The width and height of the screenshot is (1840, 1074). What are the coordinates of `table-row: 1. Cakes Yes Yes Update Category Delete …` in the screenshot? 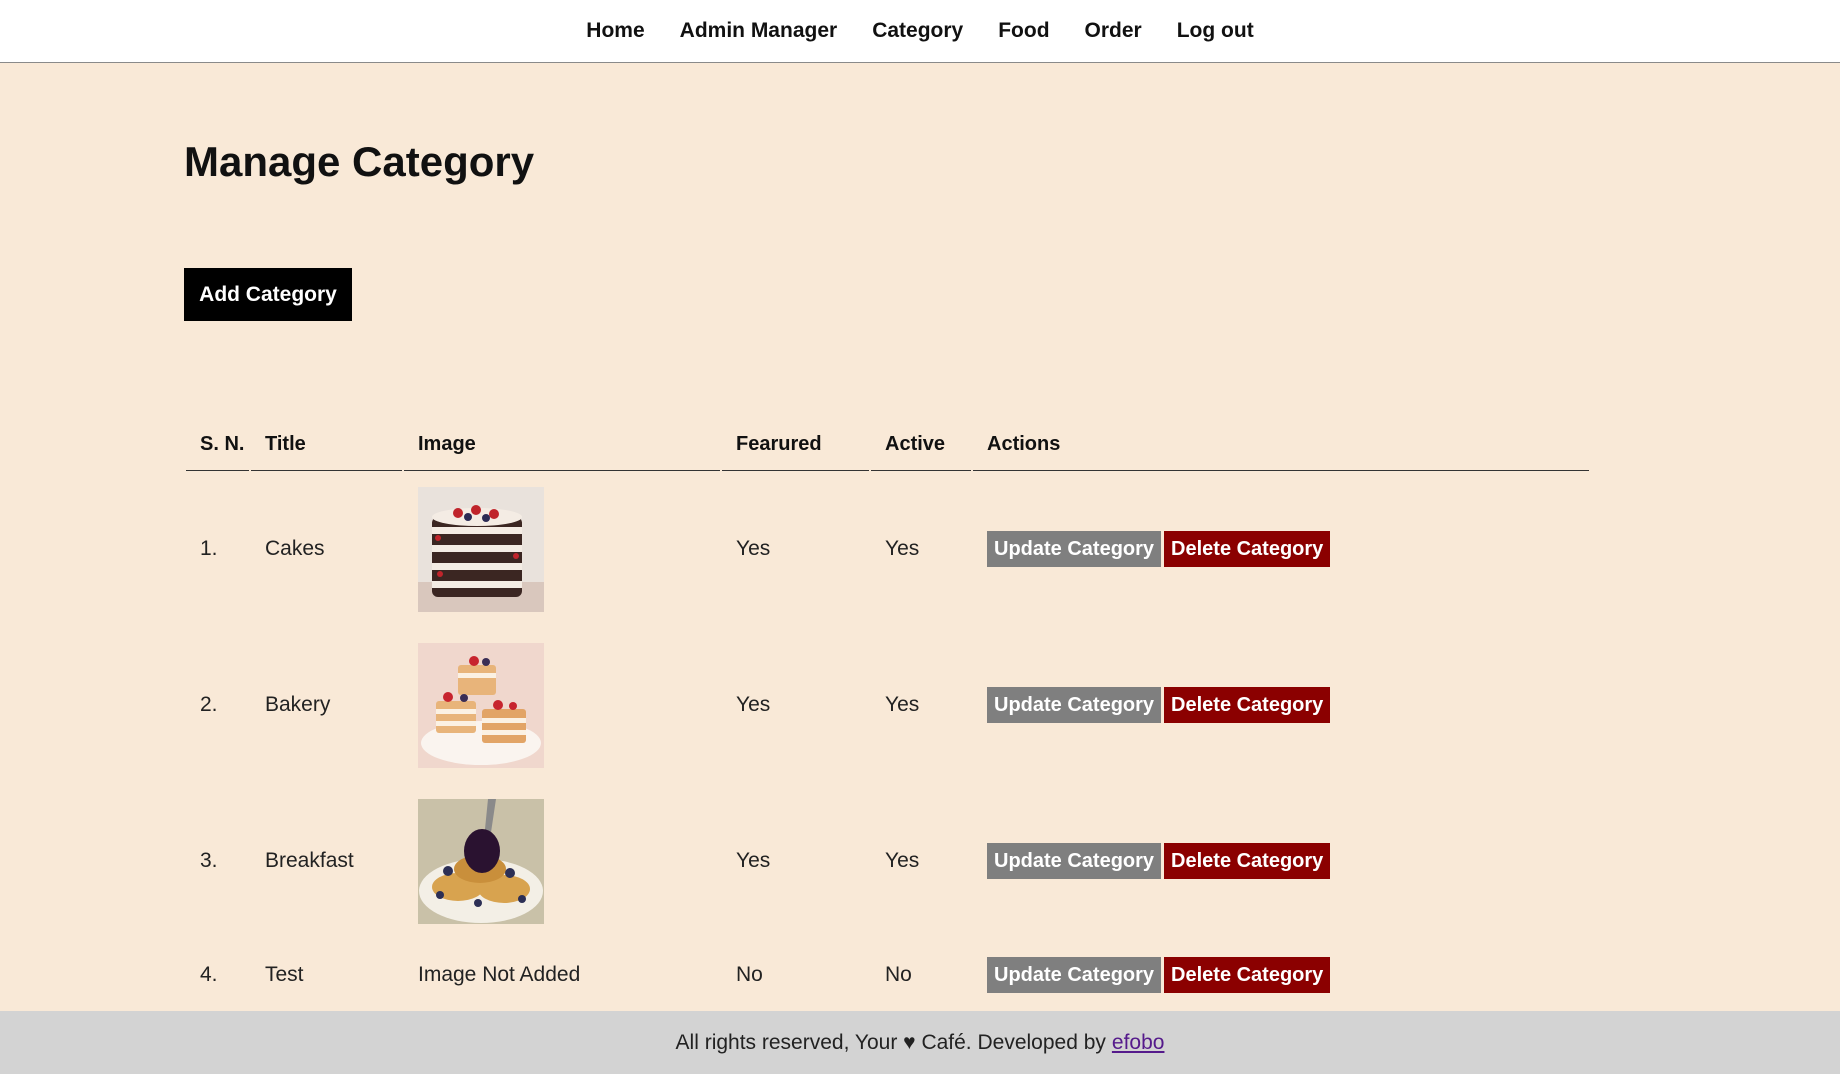 It's located at (887, 549).